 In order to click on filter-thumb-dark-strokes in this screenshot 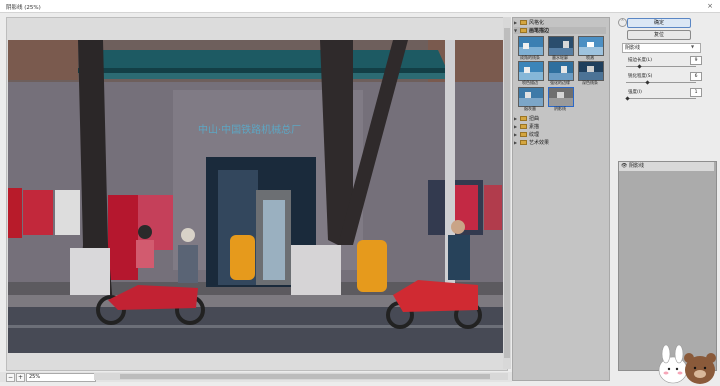, I will do `click(591, 71)`.